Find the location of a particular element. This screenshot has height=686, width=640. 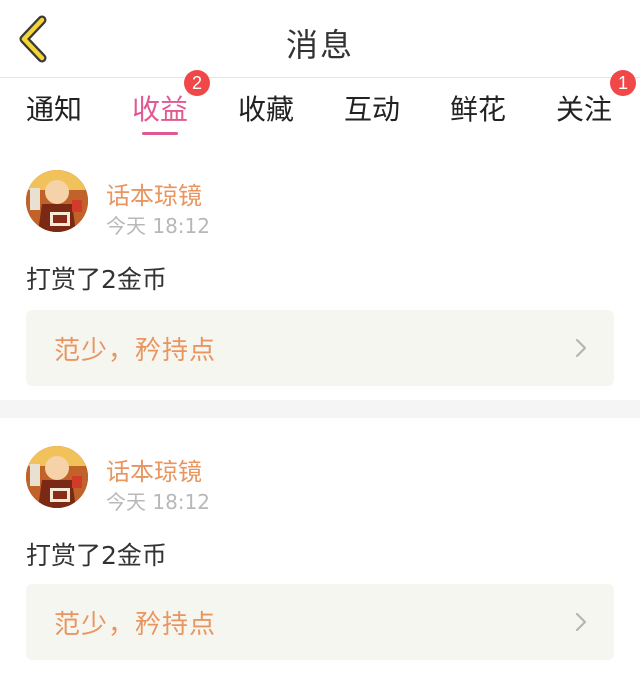

tab-favorites: 收藏 is located at coordinates (268, 110).